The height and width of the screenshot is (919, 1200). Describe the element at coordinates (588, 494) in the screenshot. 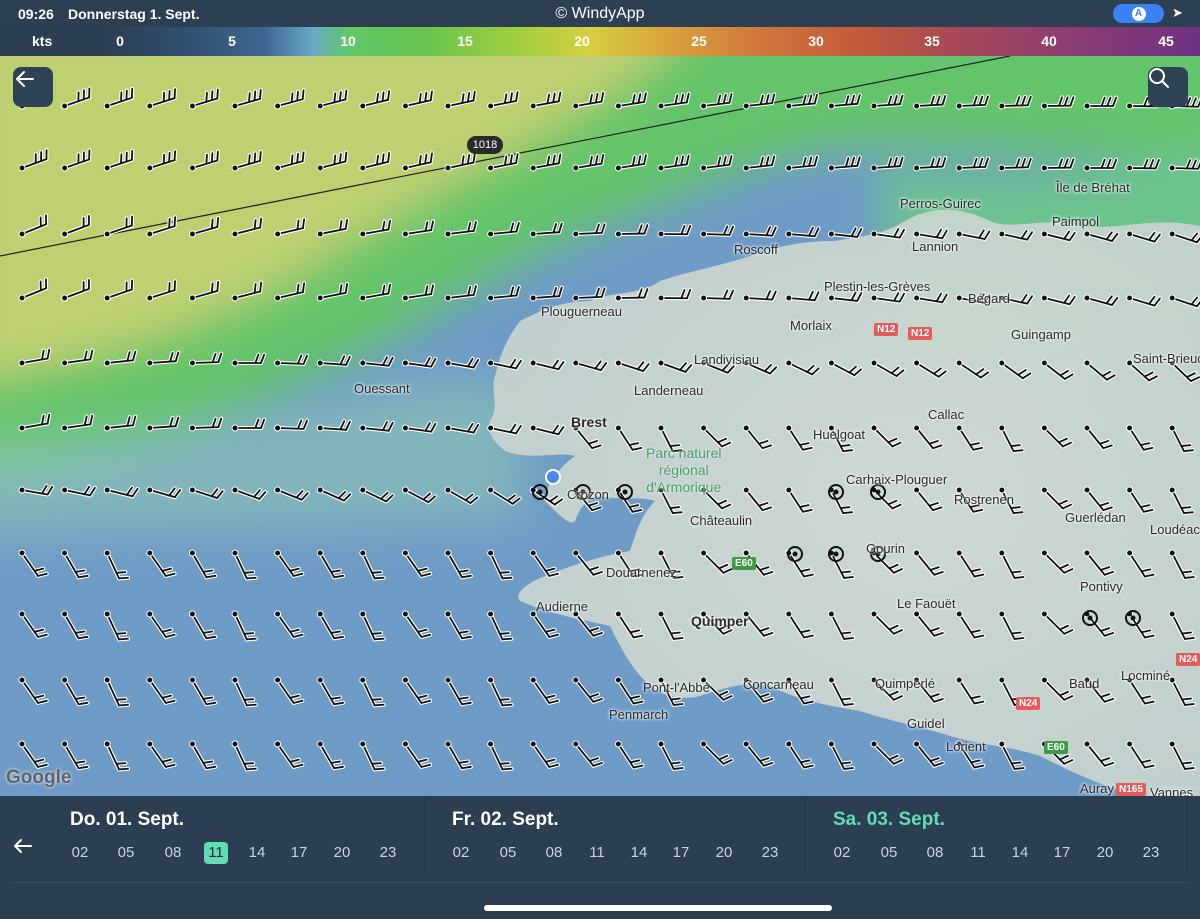

I see `place-label: Crozon` at that location.